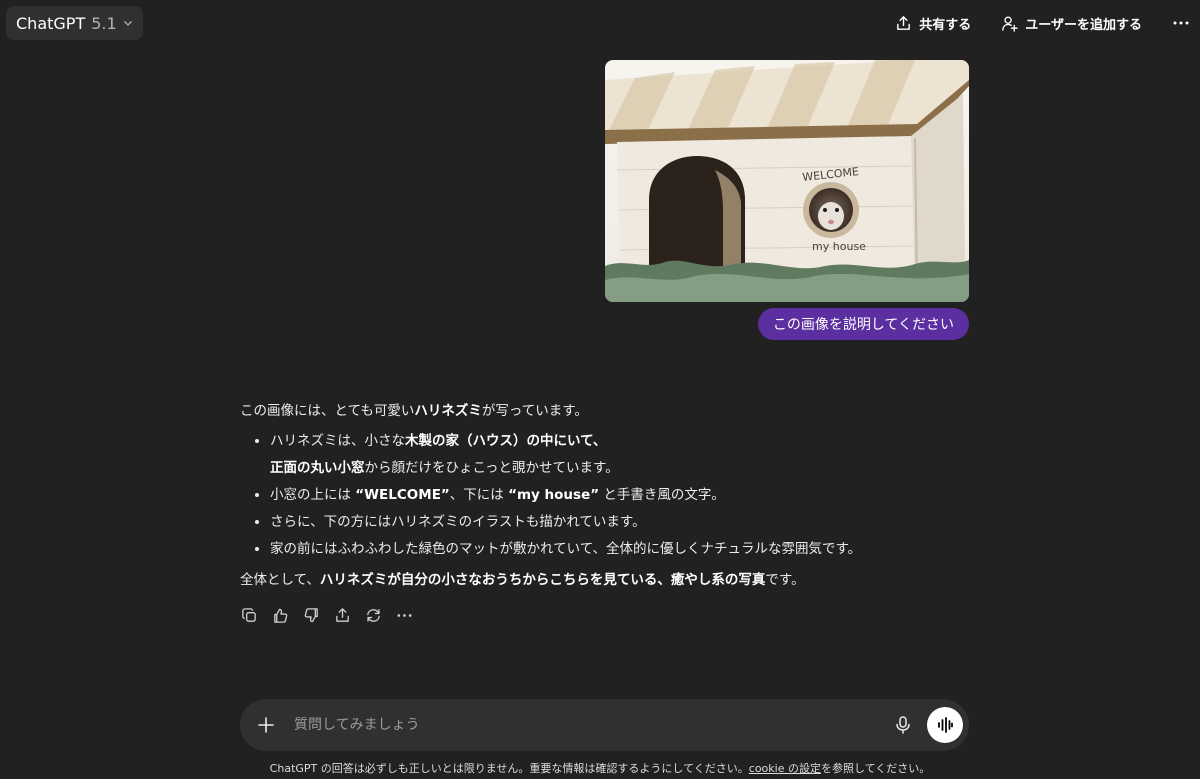 The image size is (1200, 779). Describe the element at coordinates (506, 441) in the screenshot. I see `bold-span: 木製の家（ハウス）の中にいて、` at that location.